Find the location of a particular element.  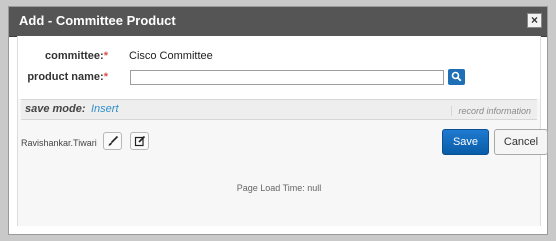

close-icon: × is located at coordinates (534, 20).